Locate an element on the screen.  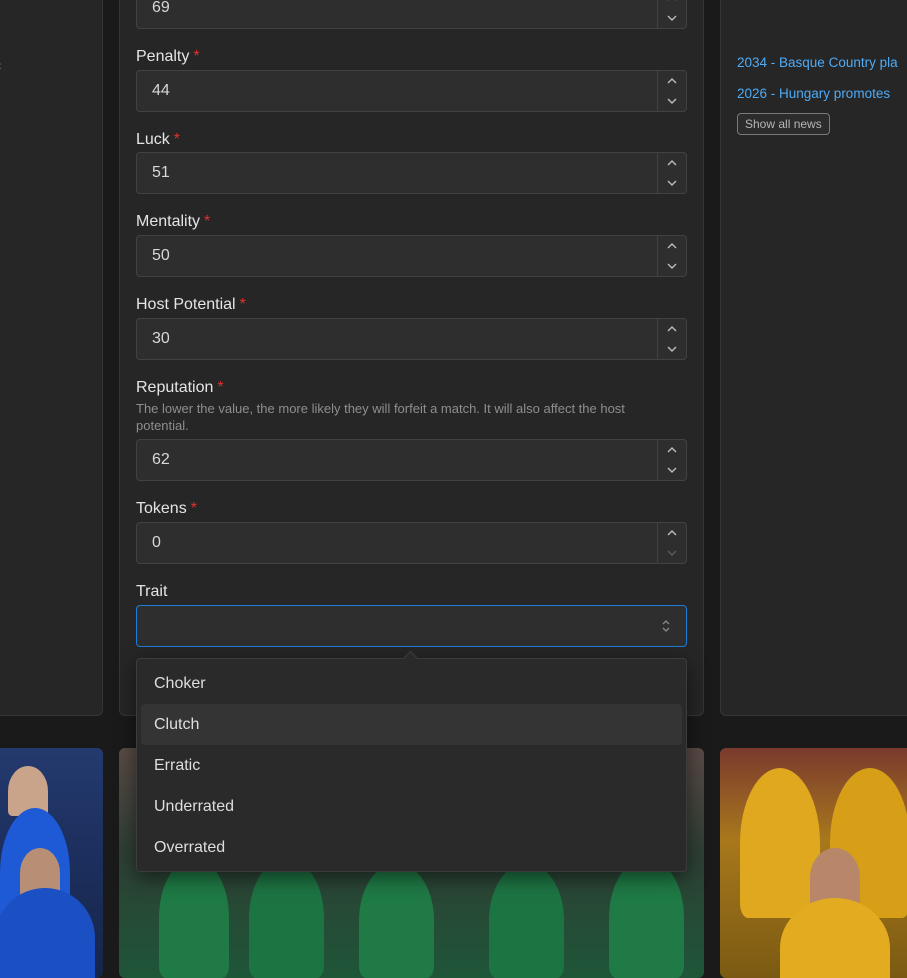
reputation-label-text: Reputation is located at coordinates (175, 387).